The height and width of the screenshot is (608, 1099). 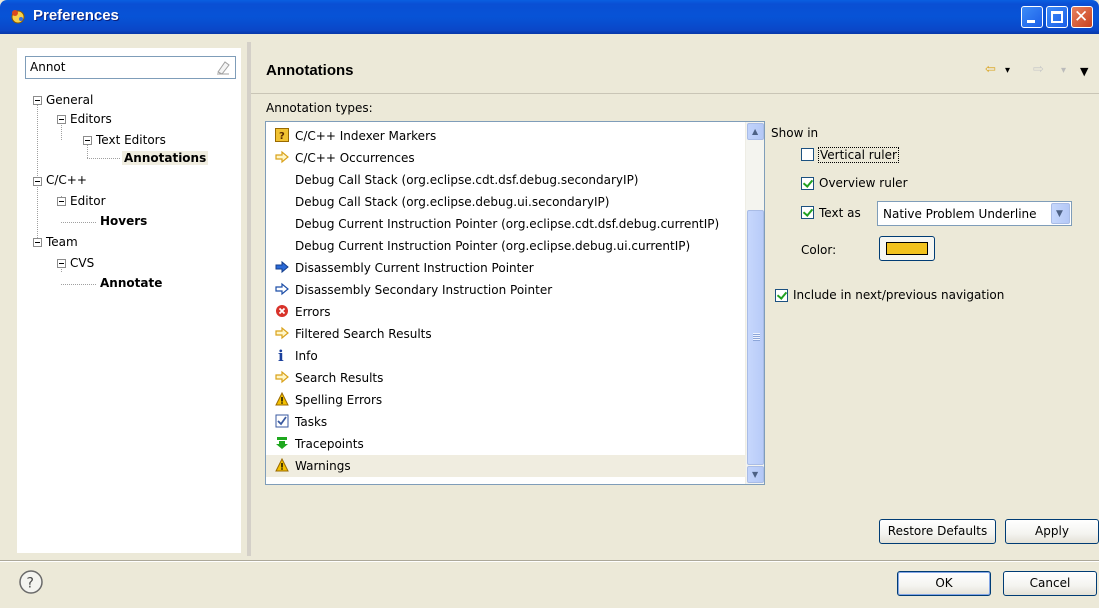 I want to click on vertical-ruler-checkbox, so click(x=807, y=154).